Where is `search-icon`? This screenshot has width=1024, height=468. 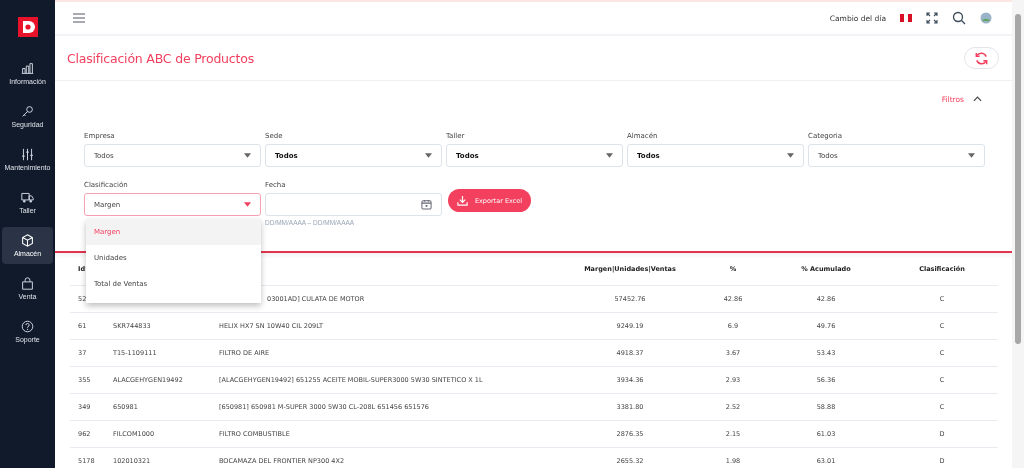 search-icon is located at coordinates (959, 18).